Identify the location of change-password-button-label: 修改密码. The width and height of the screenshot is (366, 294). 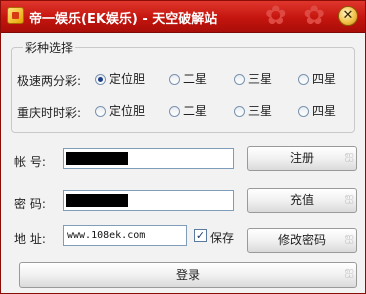
(301, 240).